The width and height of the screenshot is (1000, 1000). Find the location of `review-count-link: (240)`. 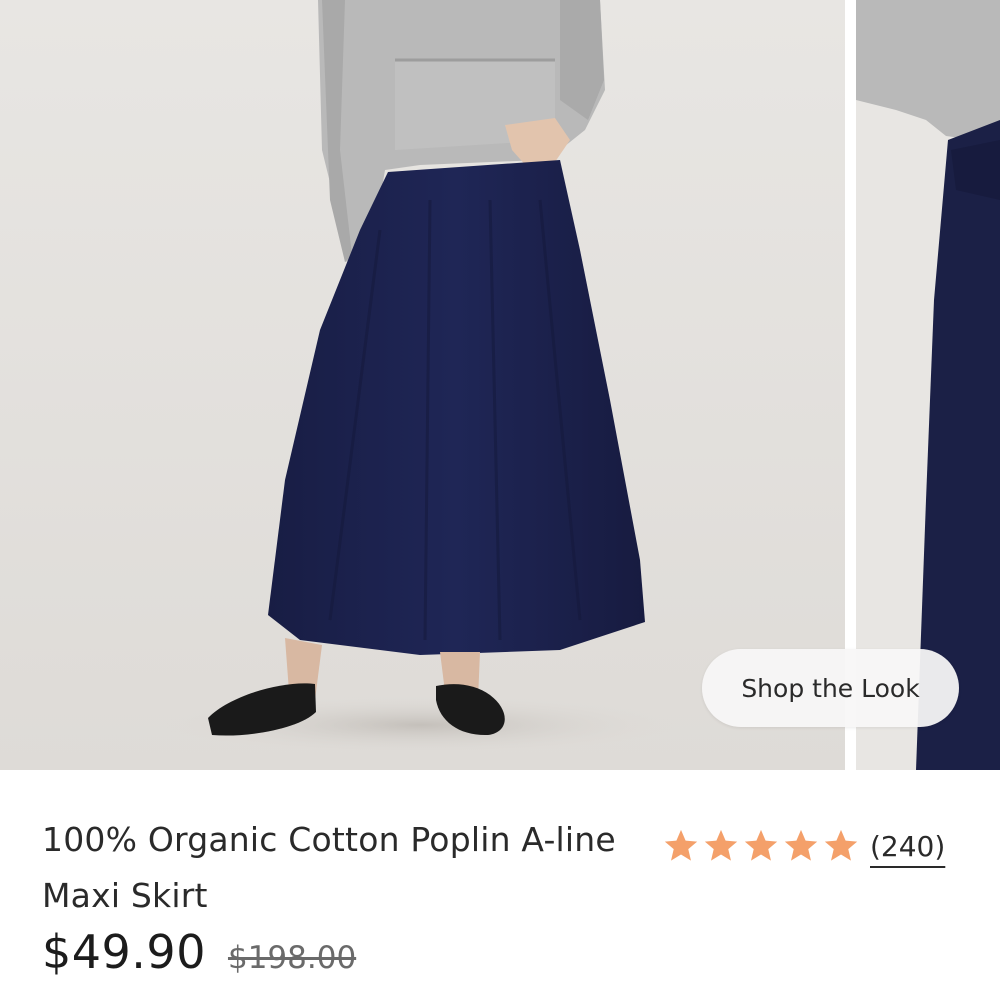

review-count-link: (240) is located at coordinates (907, 846).